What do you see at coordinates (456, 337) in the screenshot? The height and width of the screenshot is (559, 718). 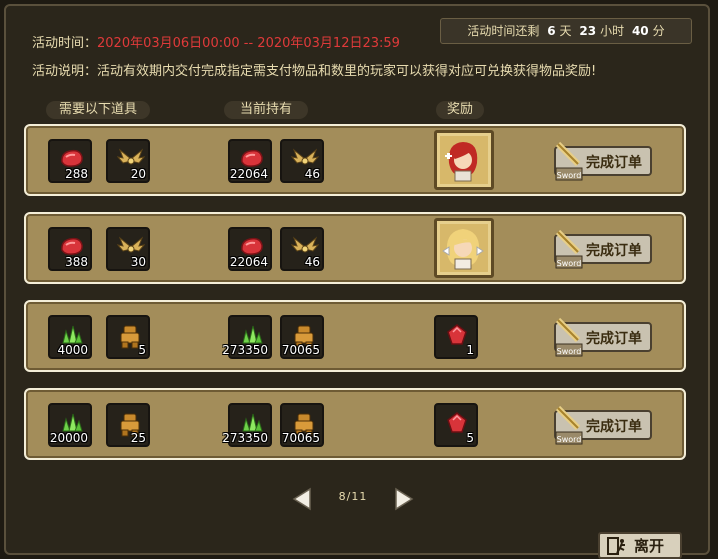 I see `reward-slot: 1` at bounding box center [456, 337].